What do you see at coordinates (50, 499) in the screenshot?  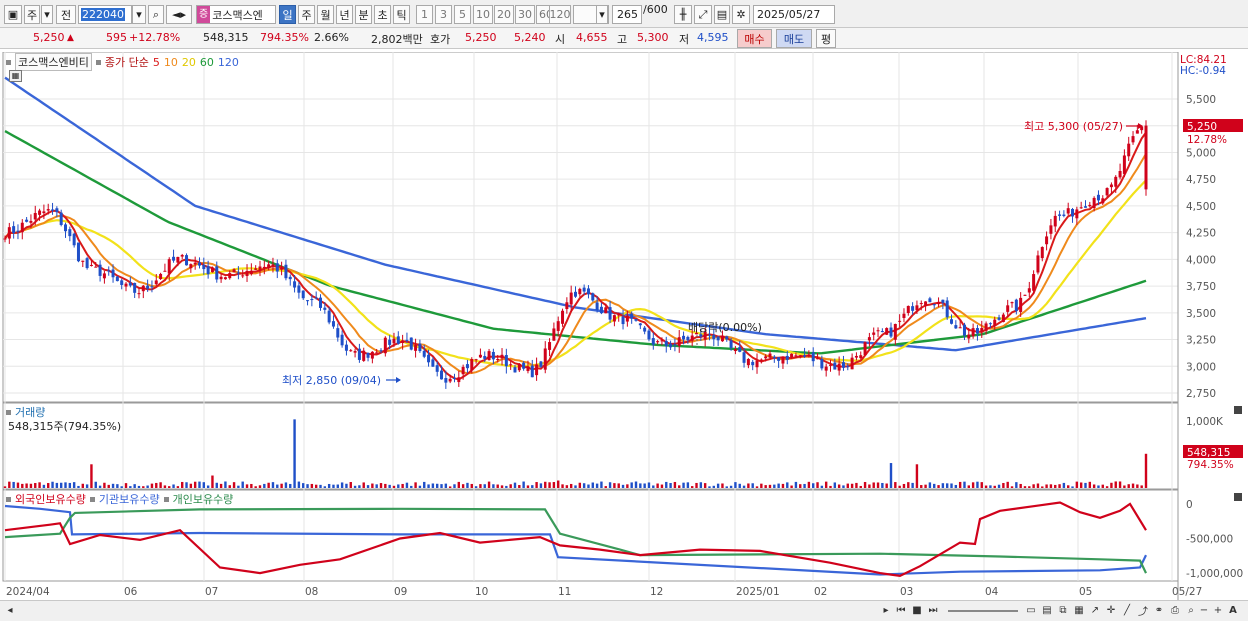 I see `foreign-title: 외국인보유수량` at bounding box center [50, 499].